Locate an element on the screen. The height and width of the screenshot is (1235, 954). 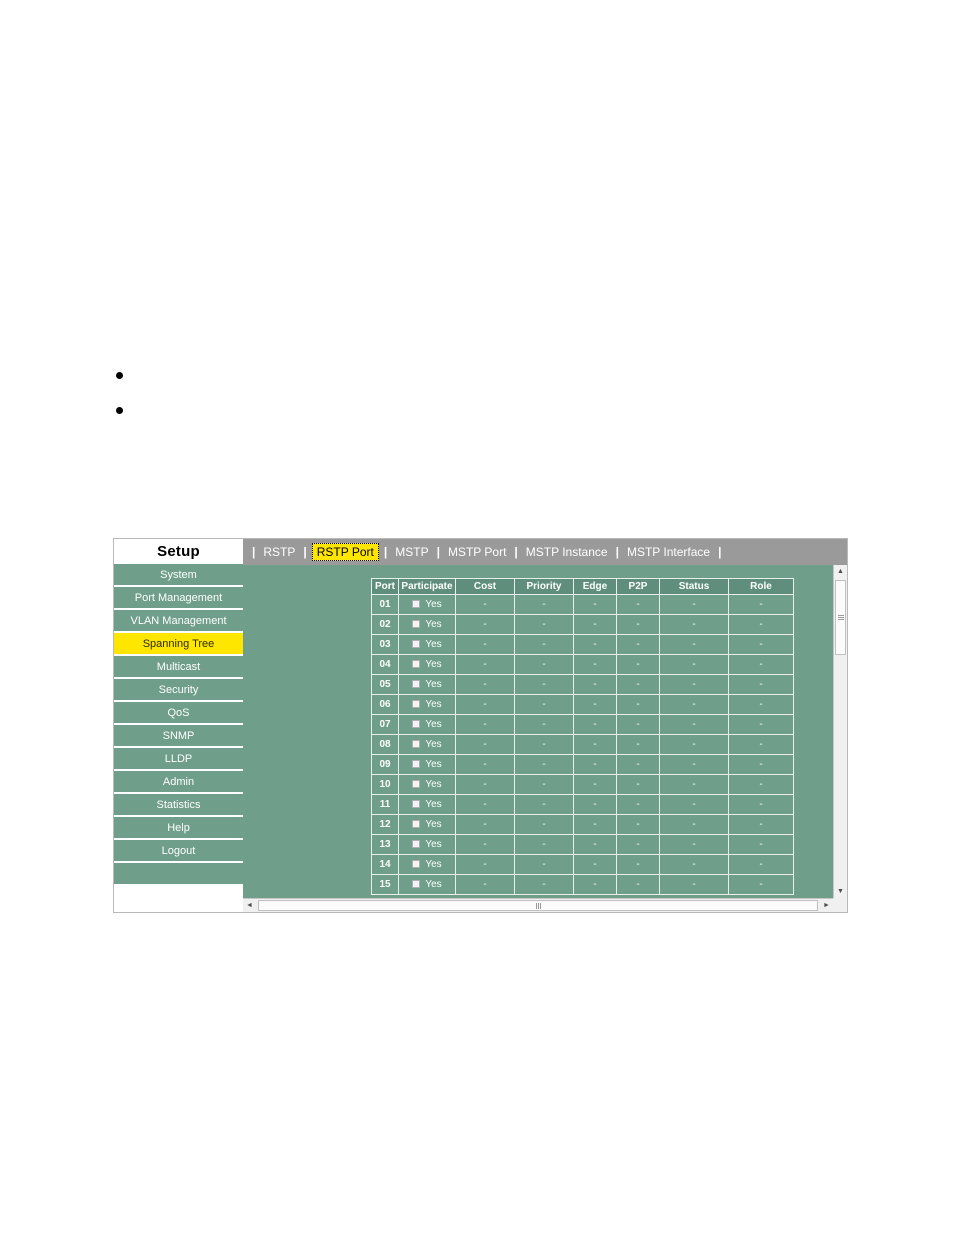
table-row: 15 Yes - - - - - - is located at coordinates (582, 884).